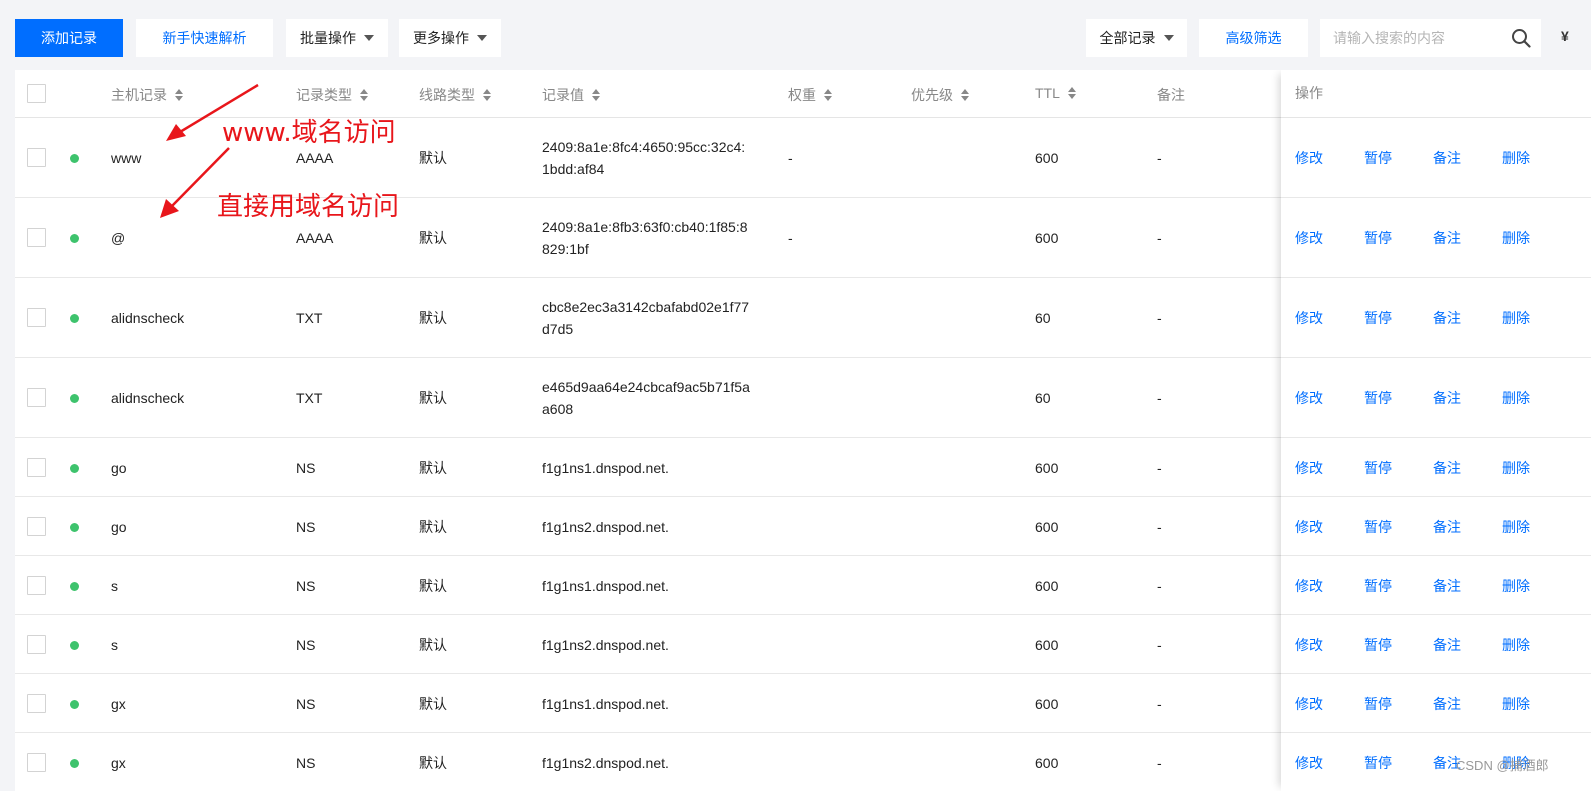  Describe the element at coordinates (118, 238) in the screenshot. I see `host-cell: @` at that location.